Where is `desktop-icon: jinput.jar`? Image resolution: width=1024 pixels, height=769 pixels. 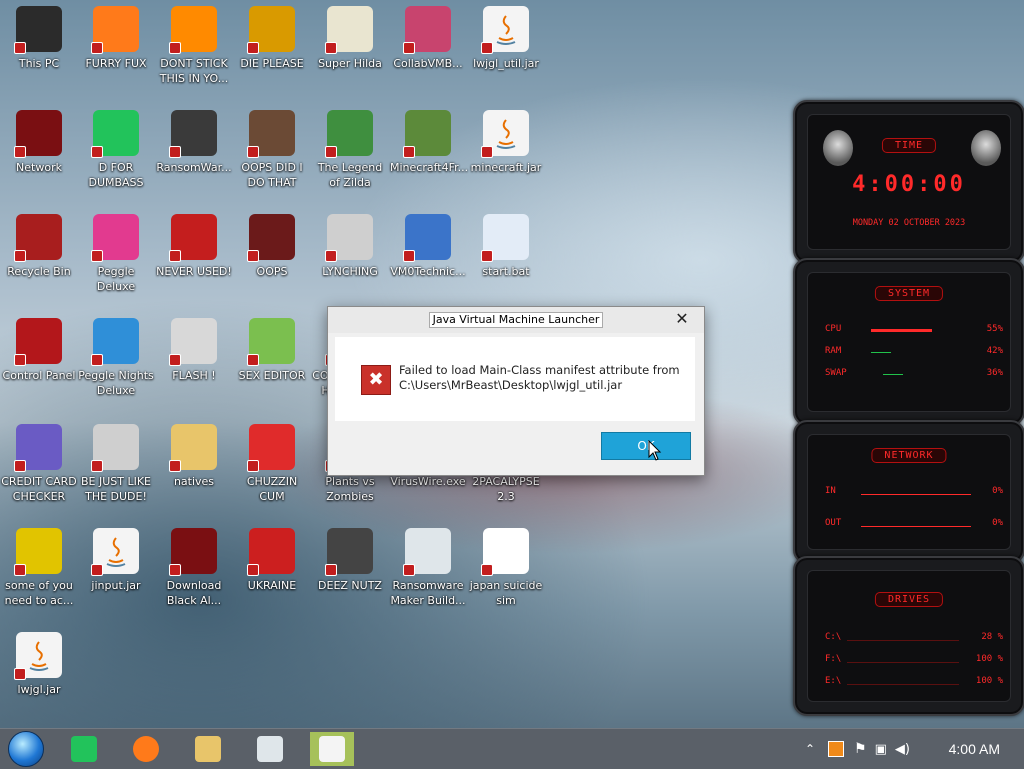 desktop-icon: jinput.jar is located at coordinates (116, 560).